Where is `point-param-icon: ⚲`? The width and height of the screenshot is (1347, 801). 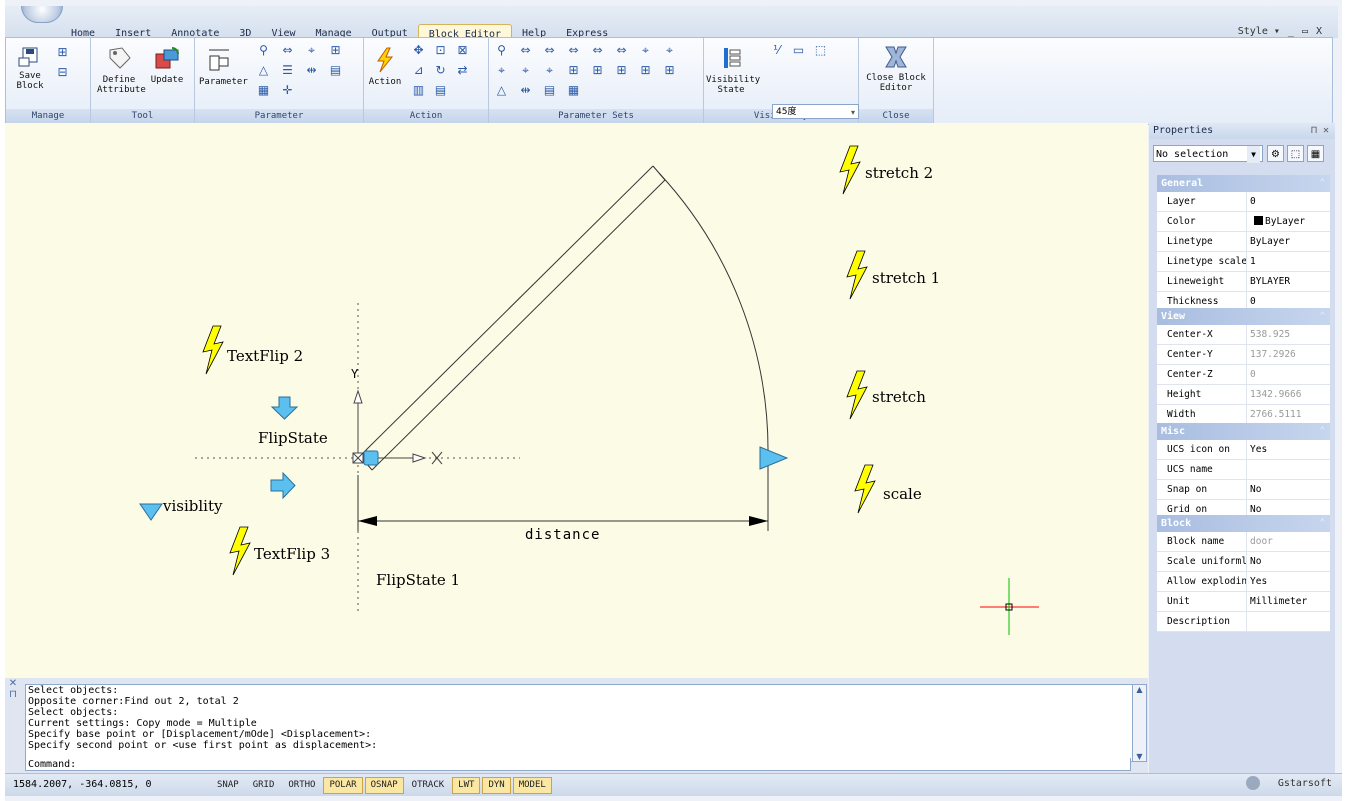
point-param-icon: ⚲ is located at coordinates (263, 50).